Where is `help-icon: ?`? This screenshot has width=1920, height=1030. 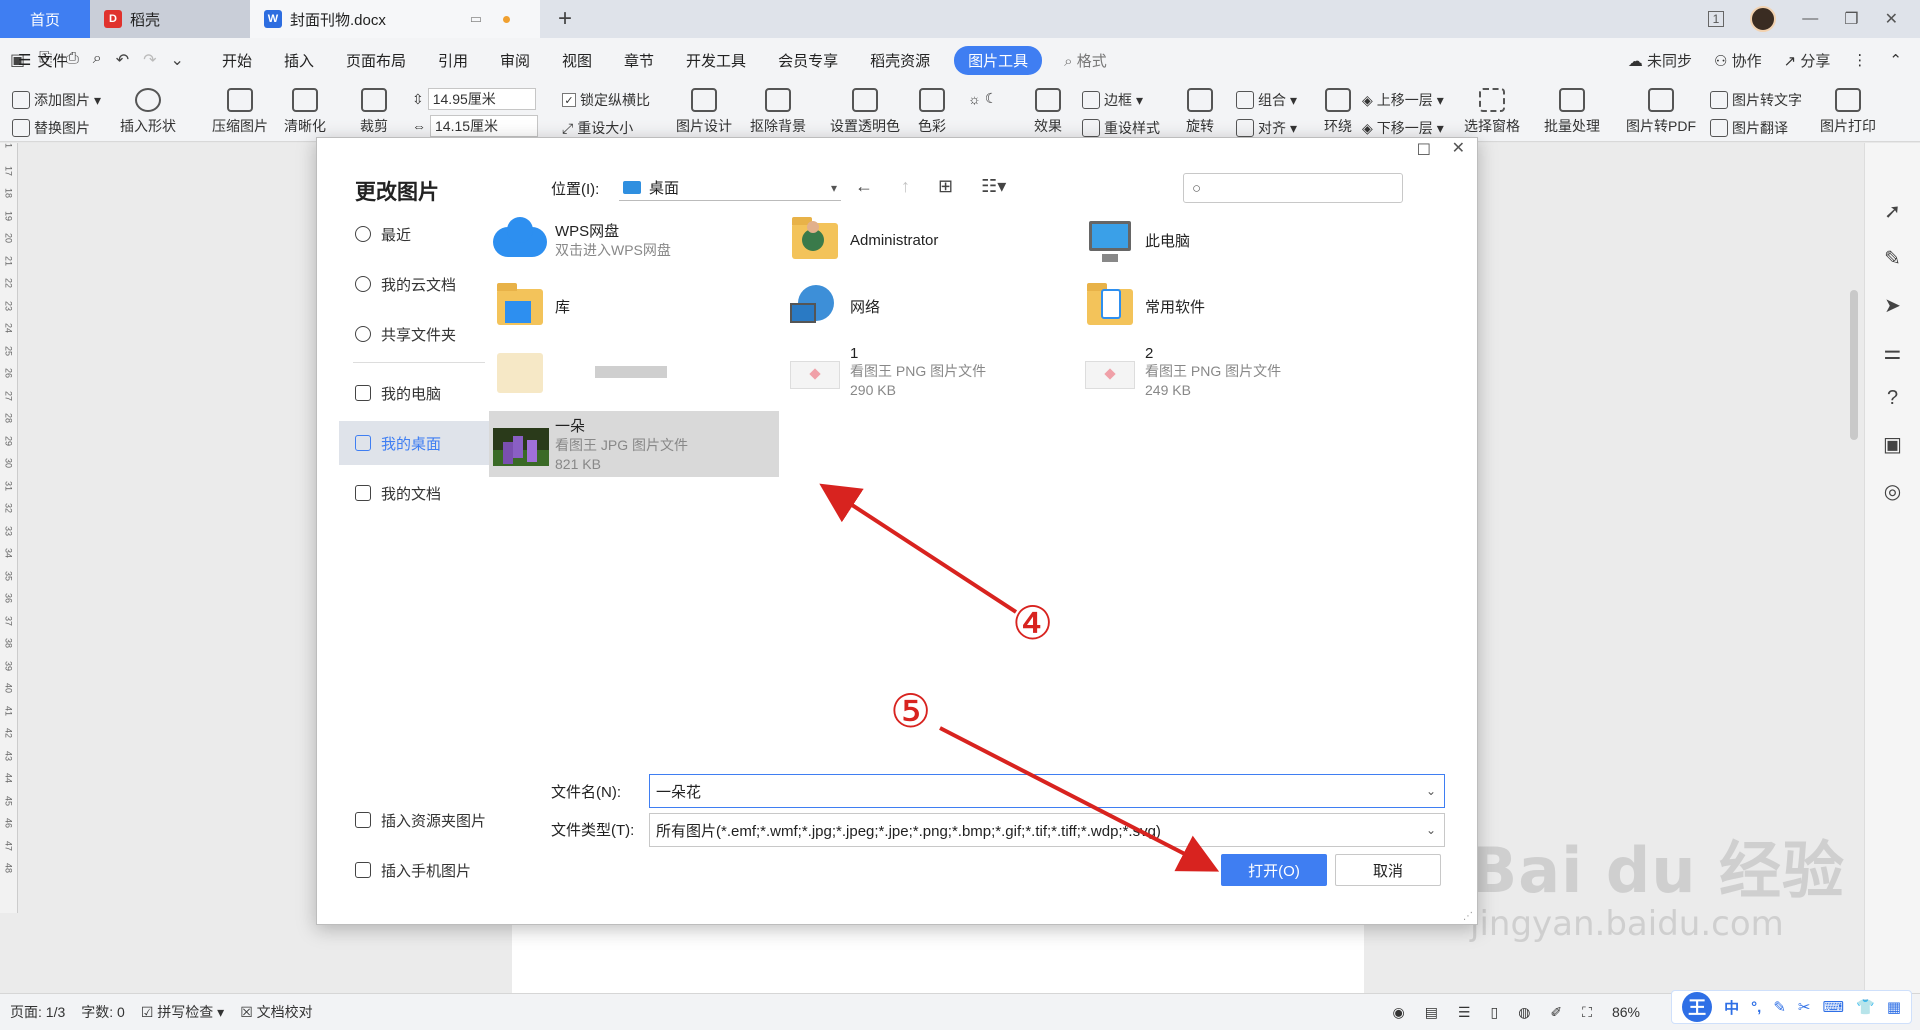
help-icon: ? is located at coordinates (1892, 398).